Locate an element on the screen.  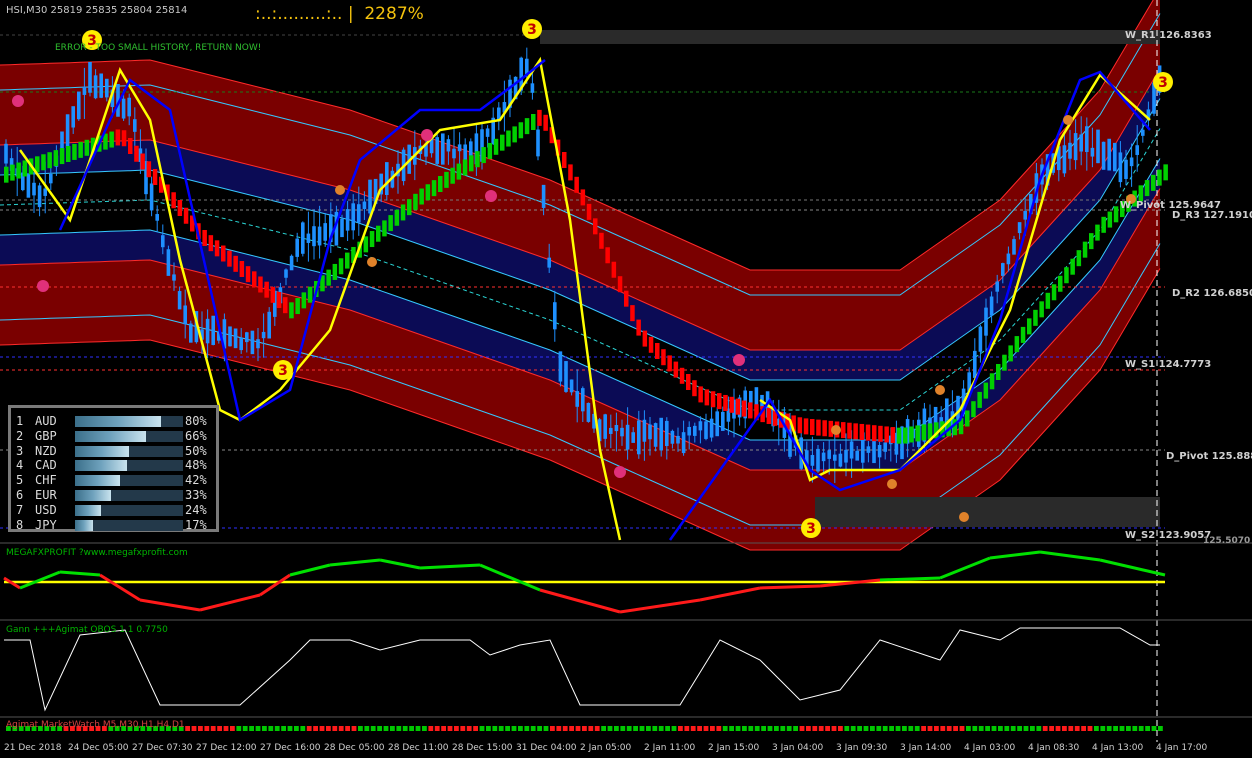
currency-code: EUR is located at coordinates (46, 495).